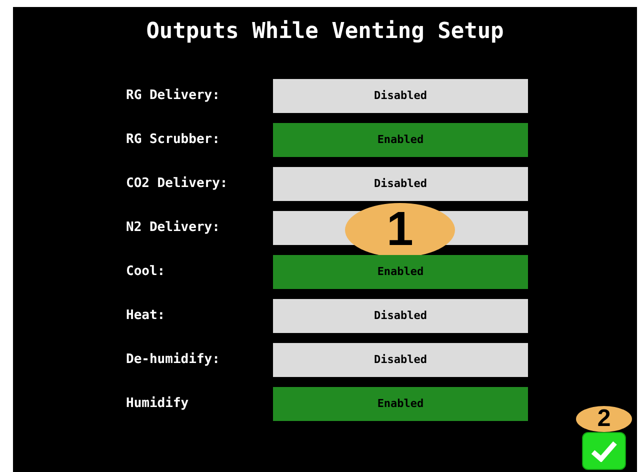  What do you see at coordinates (325, 32) in the screenshot?
I see `screen-title: Outputs While Venting Setup` at bounding box center [325, 32].